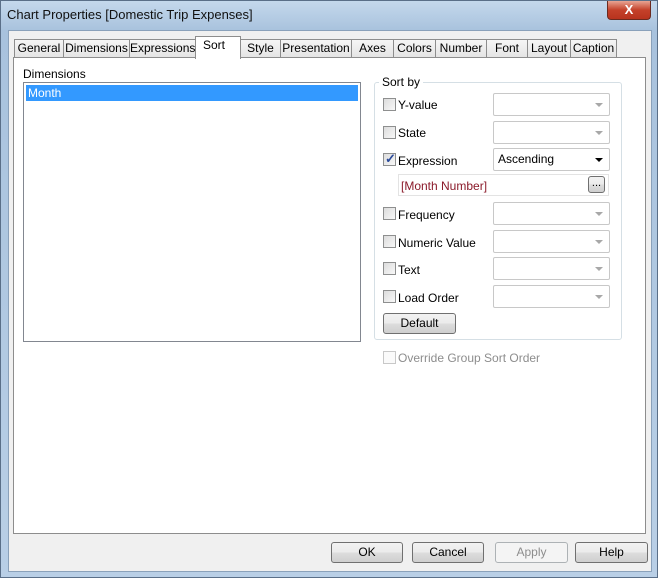  I want to click on override-group-sort-label: Override Group Sort Order, so click(469, 358).